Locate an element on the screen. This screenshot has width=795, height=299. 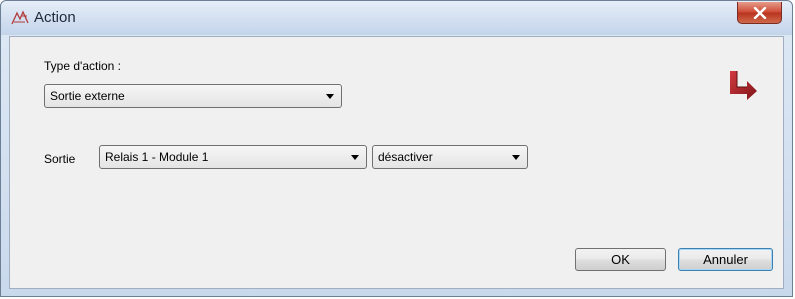
window-title: Action is located at coordinates (55, 17).